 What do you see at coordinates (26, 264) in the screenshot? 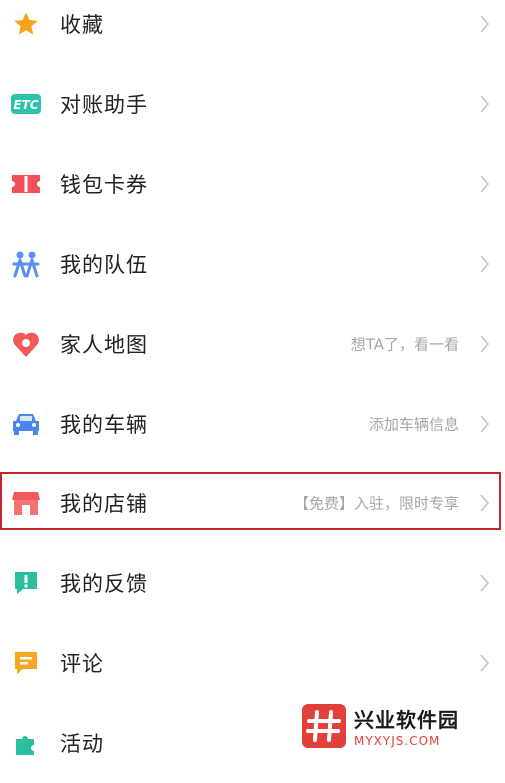
I see `team-icon` at bounding box center [26, 264].